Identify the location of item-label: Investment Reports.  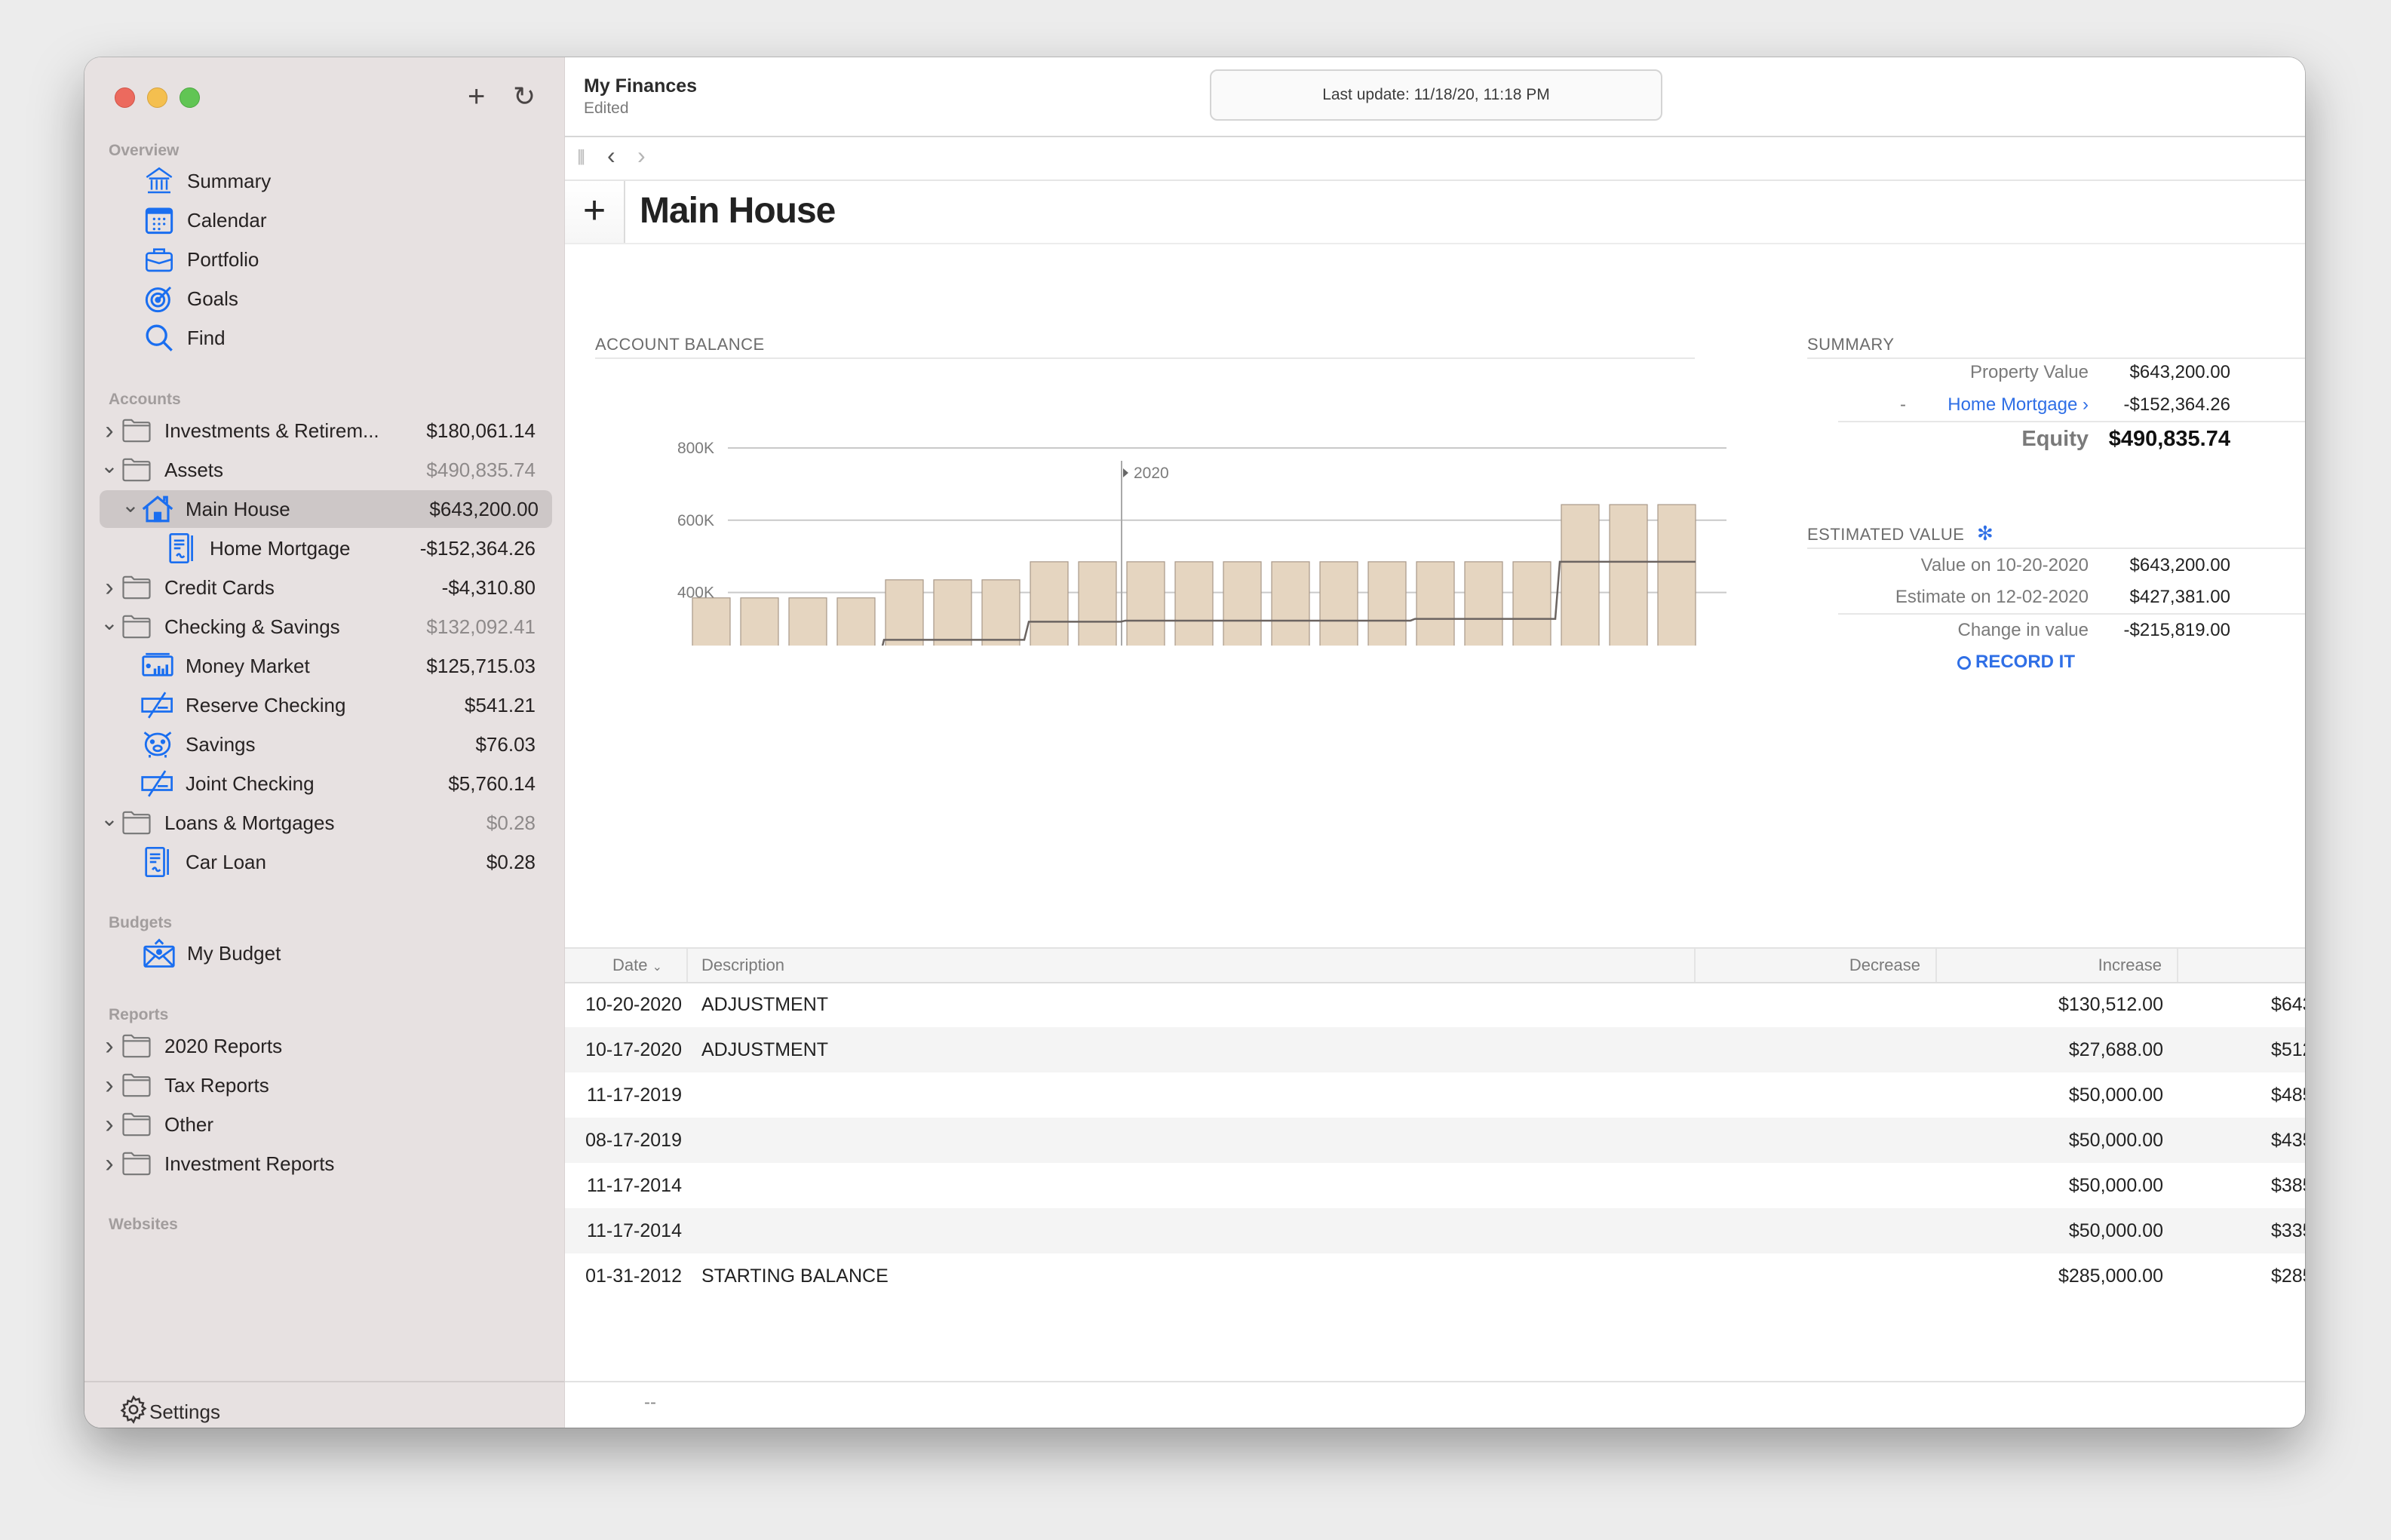
(249, 1163).